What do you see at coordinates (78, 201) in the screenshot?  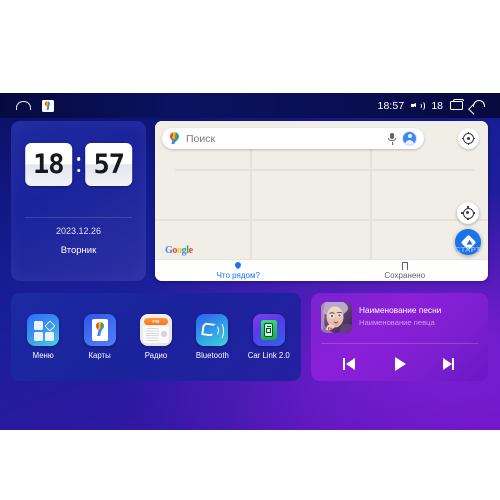 I see `clock-widget: 18 57 2023.12.26 Вторник` at bounding box center [78, 201].